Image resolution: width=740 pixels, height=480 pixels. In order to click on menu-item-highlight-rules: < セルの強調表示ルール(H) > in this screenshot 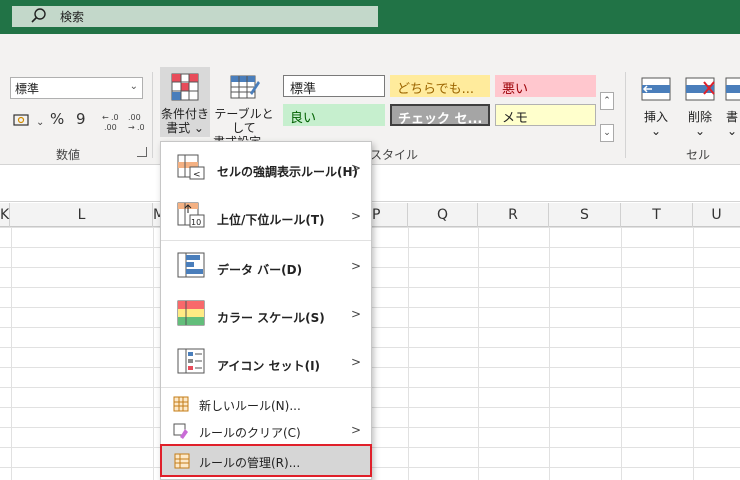, I will do `click(266, 168)`.